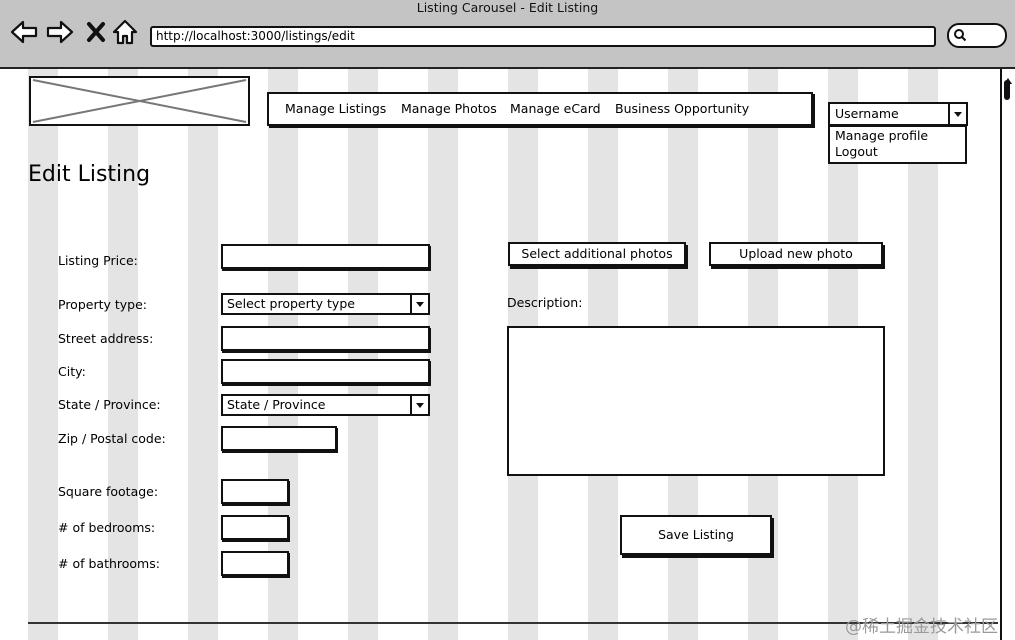 The image size is (1015, 640). What do you see at coordinates (291, 303) in the screenshot?
I see `property-type-value: Select property type` at bounding box center [291, 303].